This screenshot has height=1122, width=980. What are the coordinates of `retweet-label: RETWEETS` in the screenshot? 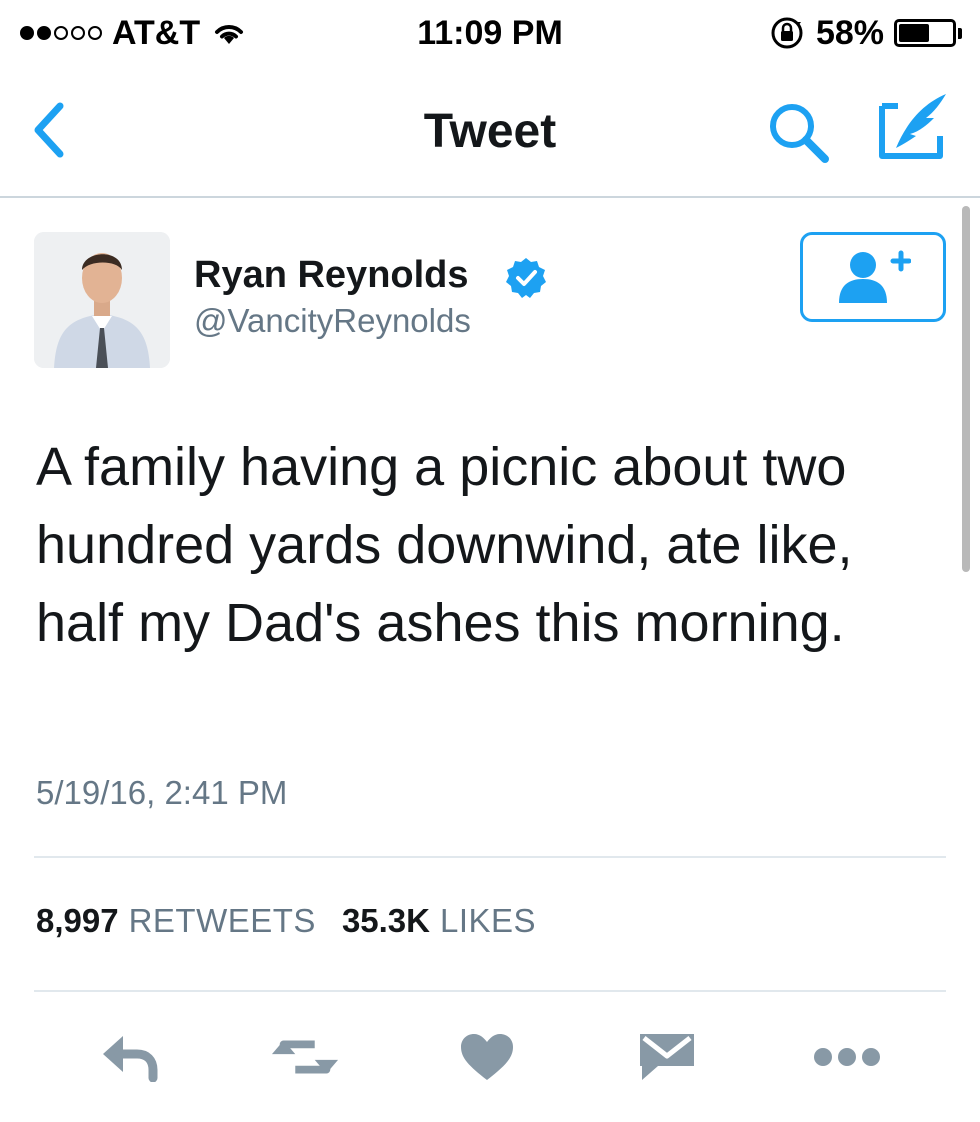 It's located at (222, 921).